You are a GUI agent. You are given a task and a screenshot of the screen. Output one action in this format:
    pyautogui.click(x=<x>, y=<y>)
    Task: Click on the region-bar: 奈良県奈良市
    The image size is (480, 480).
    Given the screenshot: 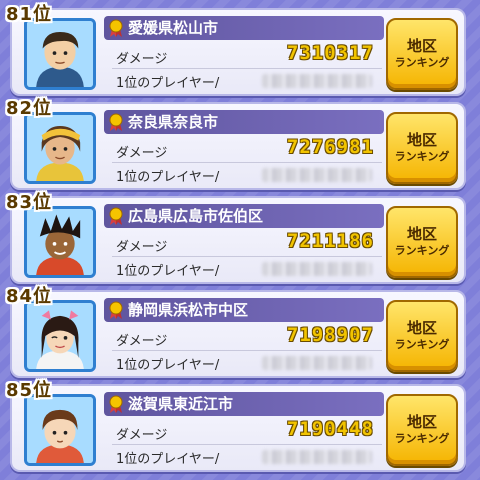 What is the action you would take?
    pyautogui.click(x=244, y=122)
    